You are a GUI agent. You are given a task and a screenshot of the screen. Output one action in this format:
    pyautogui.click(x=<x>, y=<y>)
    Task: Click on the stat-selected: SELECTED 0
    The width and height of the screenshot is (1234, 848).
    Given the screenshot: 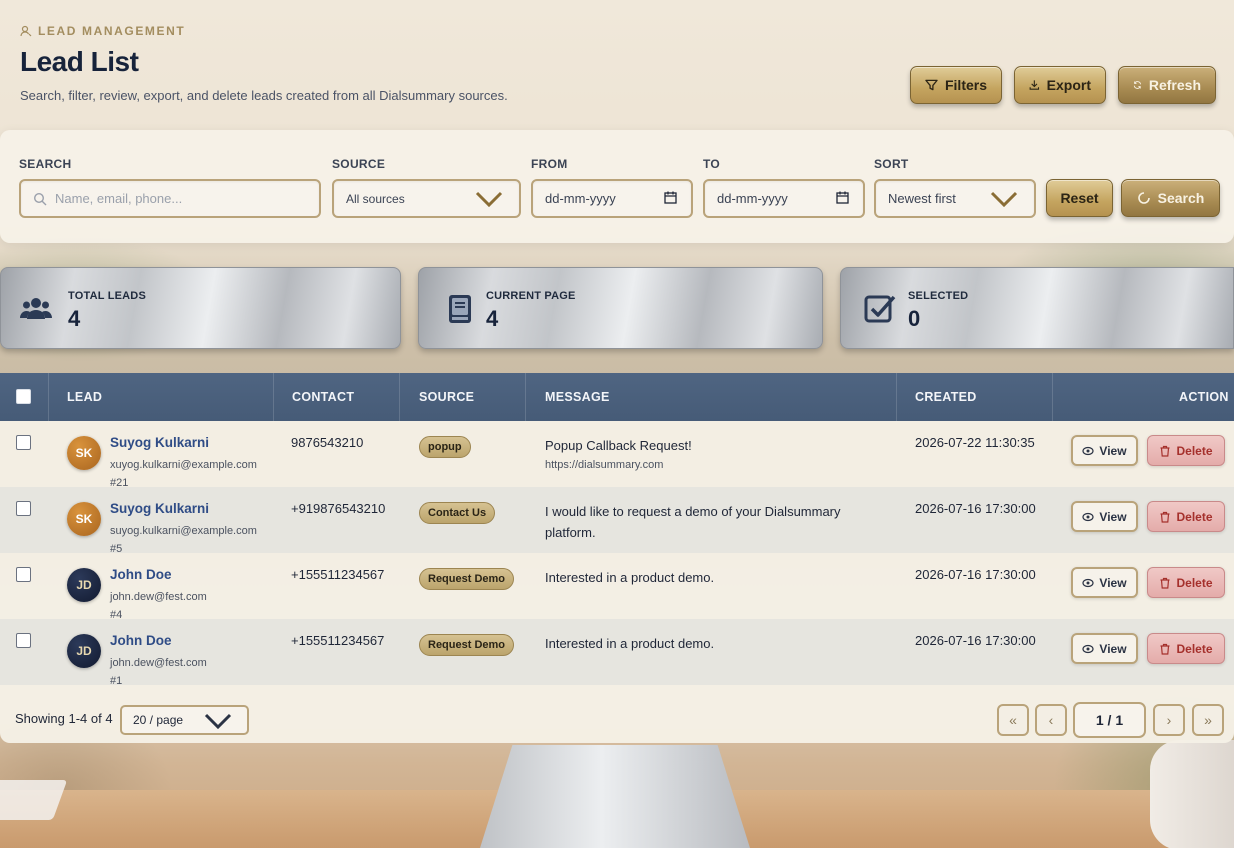 What is the action you would take?
    pyautogui.click(x=1037, y=308)
    